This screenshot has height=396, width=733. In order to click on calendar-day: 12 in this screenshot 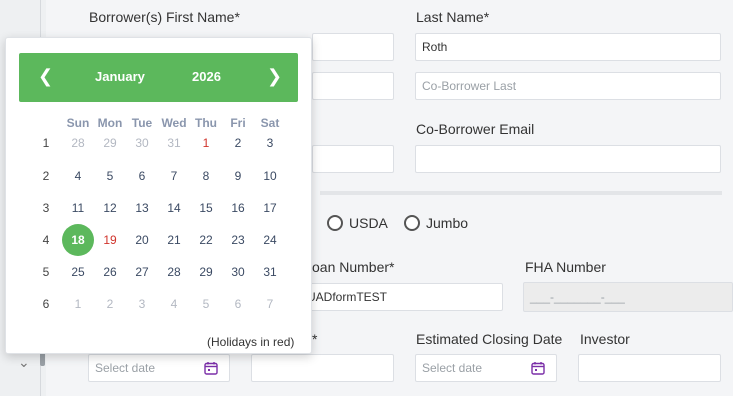, I will do `click(110, 208)`.